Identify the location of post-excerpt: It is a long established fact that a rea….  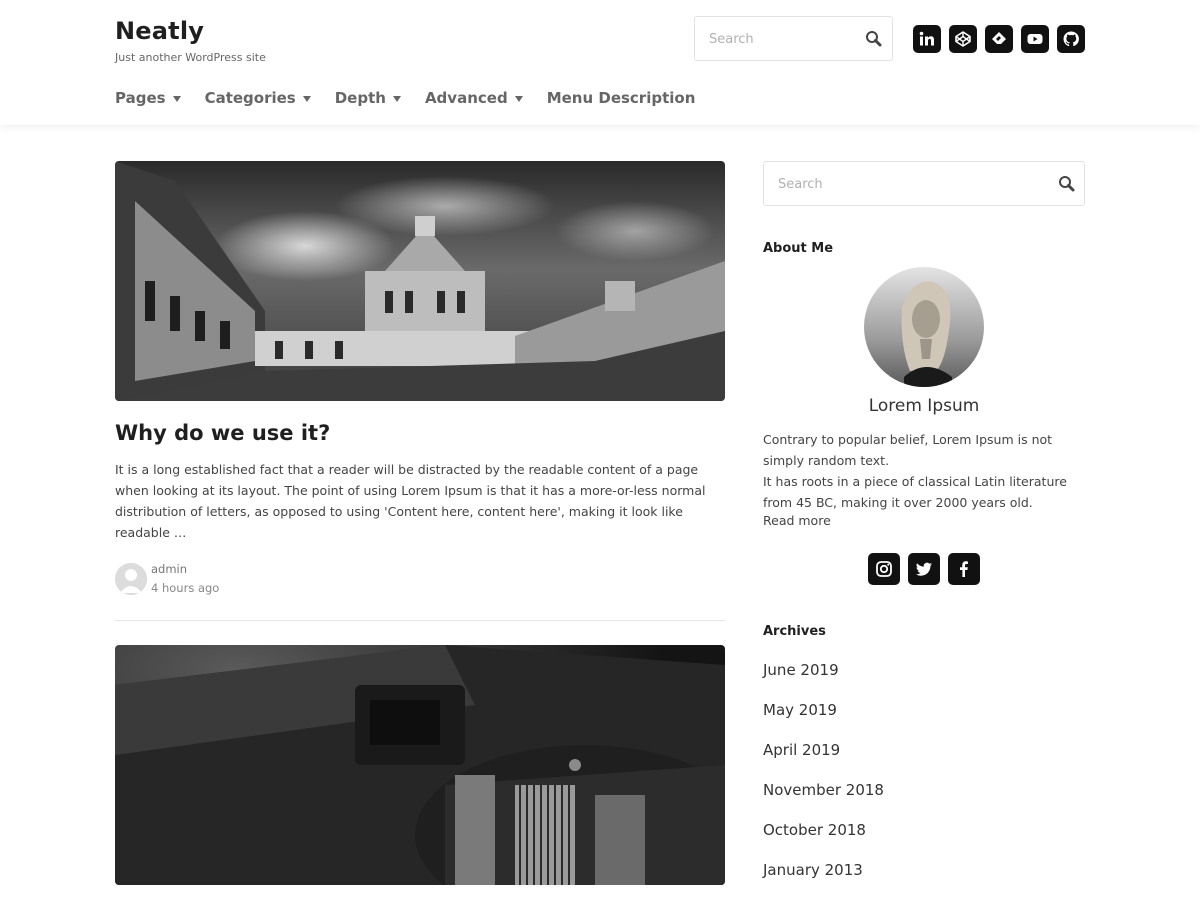
(410, 501).